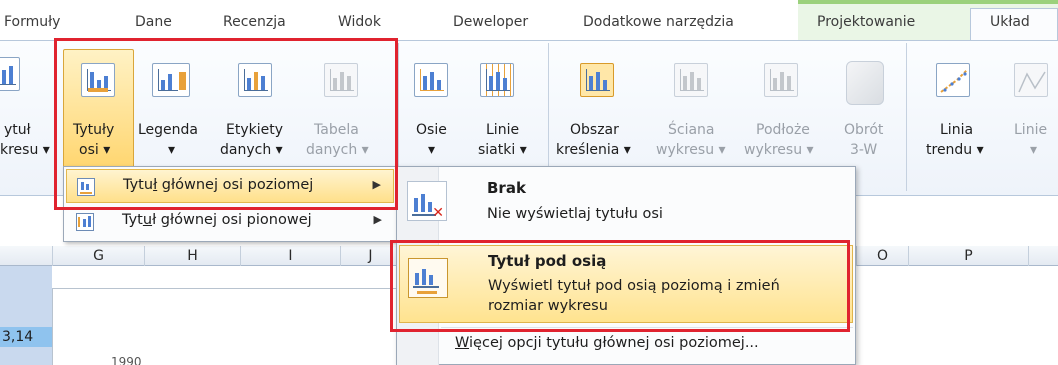 Image resolution: width=1058 pixels, height=365 pixels. Describe the element at coordinates (98, 80) in the screenshot. I see `axis-titles-icon` at that location.